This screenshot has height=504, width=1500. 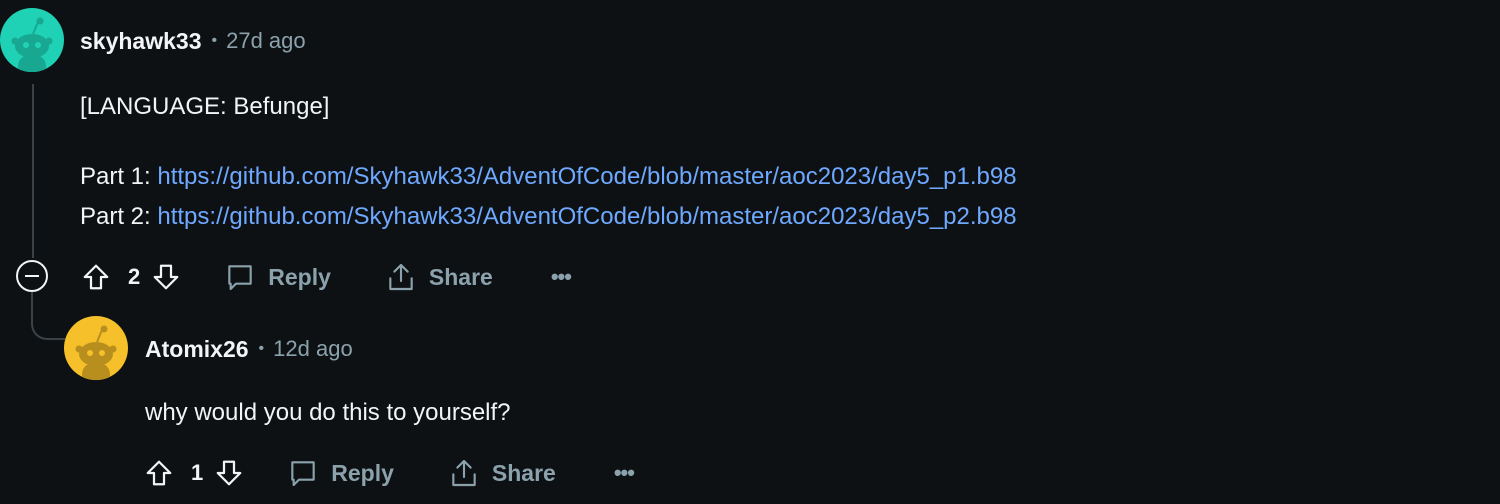 I want to click on comment-action-bar: 2 Reply Share •••, so click(x=326, y=277).